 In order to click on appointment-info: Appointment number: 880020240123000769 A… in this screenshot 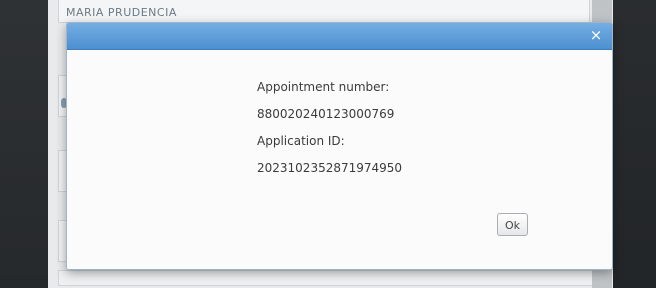, I will do `click(329, 134)`.